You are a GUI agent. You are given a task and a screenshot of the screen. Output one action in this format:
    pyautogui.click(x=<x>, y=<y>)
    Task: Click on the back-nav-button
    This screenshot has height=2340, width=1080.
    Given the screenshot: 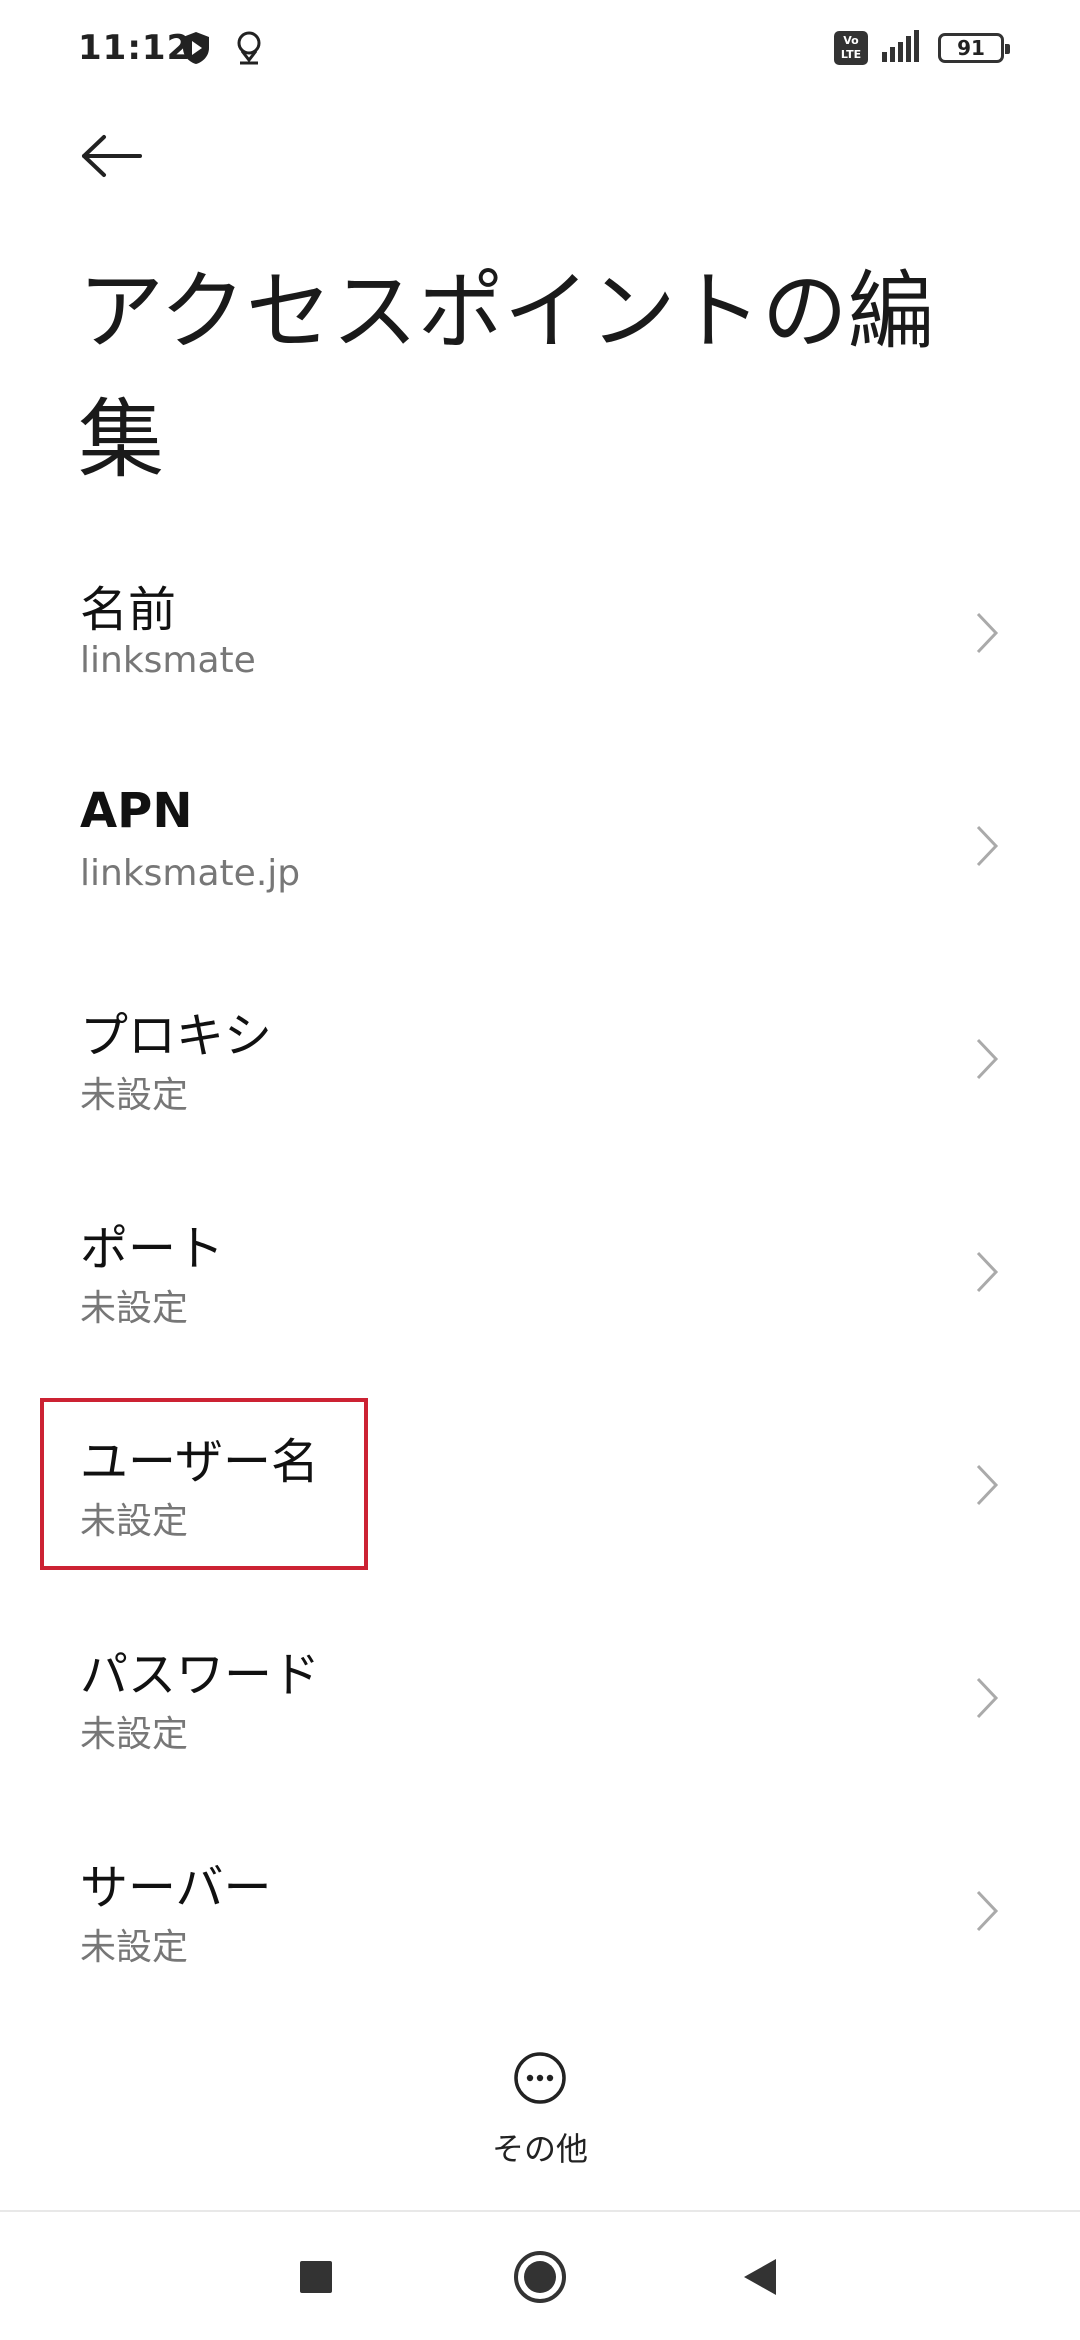 What is the action you would take?
    pyautogui.click(x=760, y=2277)
    